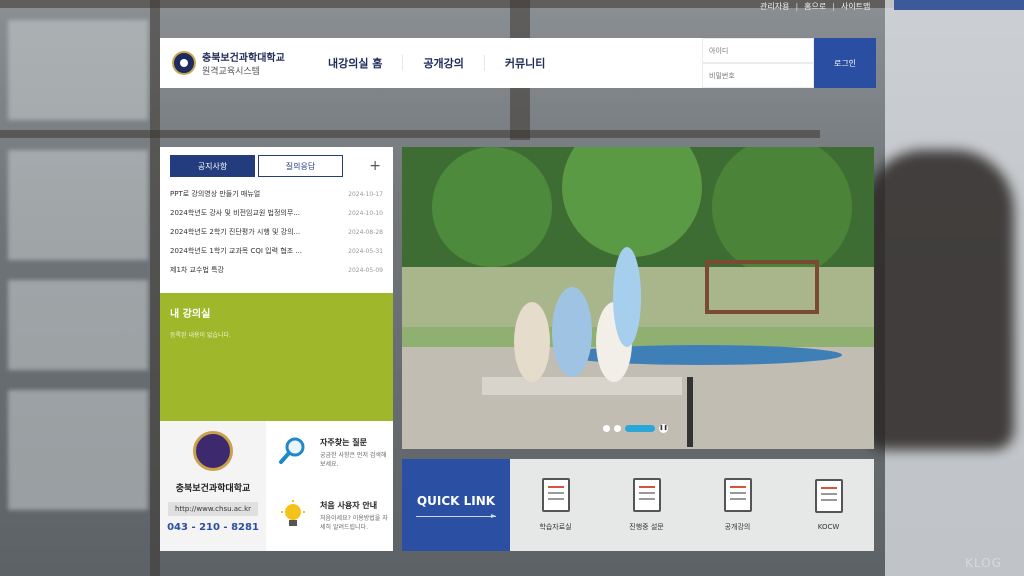 The image size is (1024, 576). I want to click on list-item: PPT로 강의영상 만들기 매뉴얼 2024-10-17, so click(276, 194).